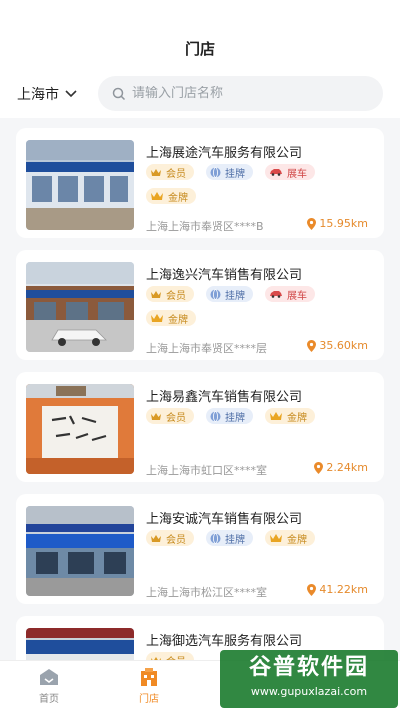 The width and height of the screenshot is (400, 711). I want to click on store-name: 上海展途汽车服务有限公司, so click(224, 153).